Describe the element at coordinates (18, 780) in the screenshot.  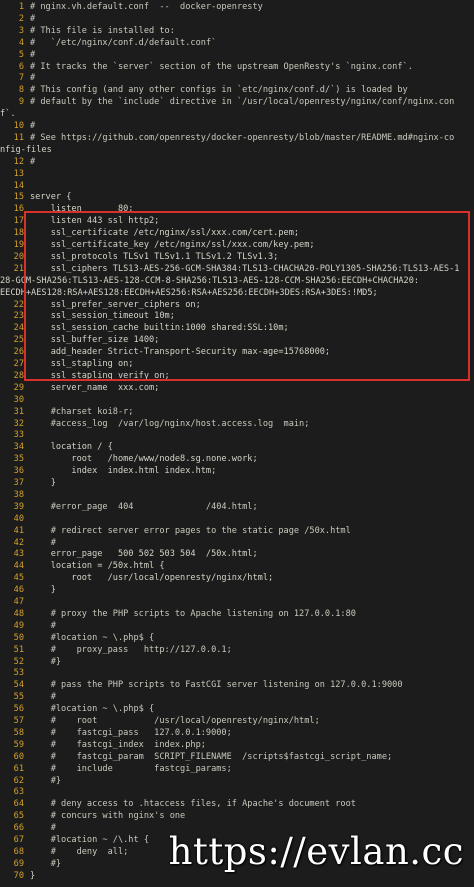
I see `line-number: 62` at that location.